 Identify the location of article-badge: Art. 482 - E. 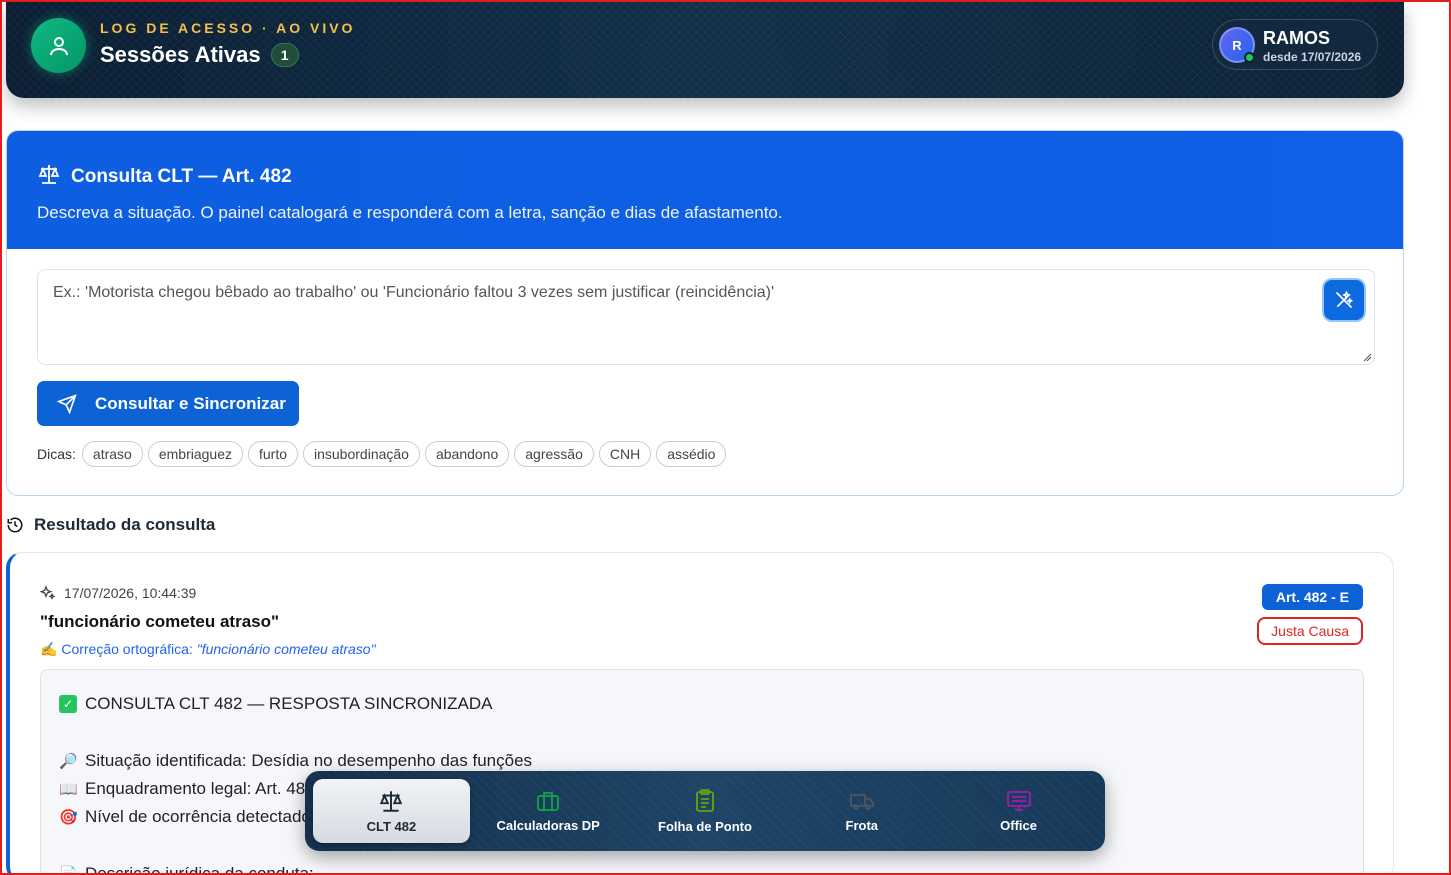
(1312, 597).